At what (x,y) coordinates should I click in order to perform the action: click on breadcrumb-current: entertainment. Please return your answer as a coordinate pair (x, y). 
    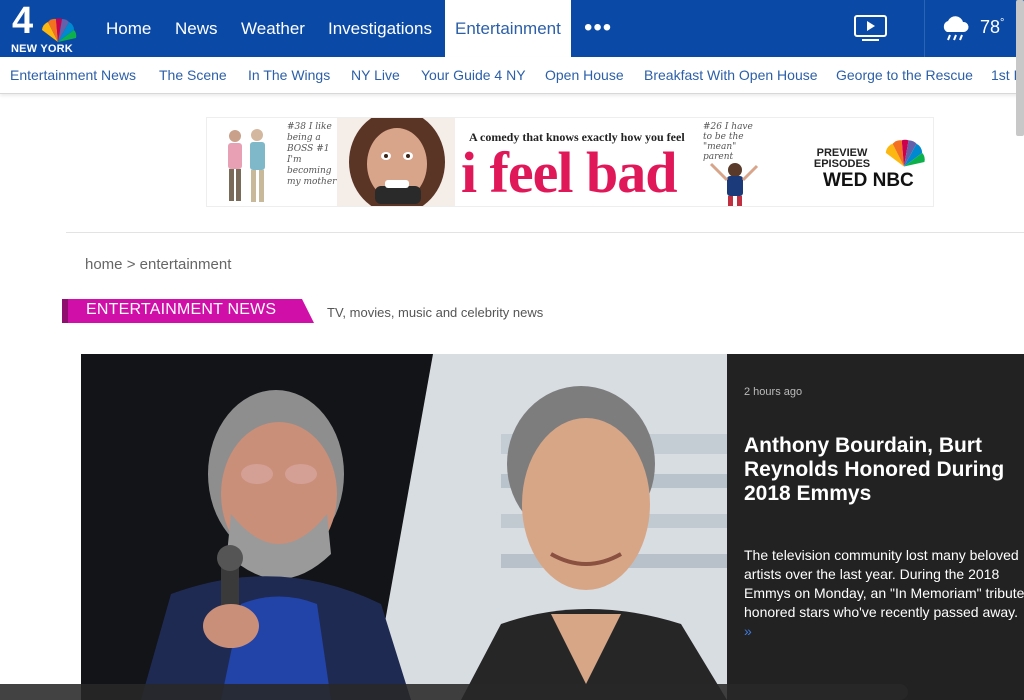
    Looking at the image, I should click on (186, 264).